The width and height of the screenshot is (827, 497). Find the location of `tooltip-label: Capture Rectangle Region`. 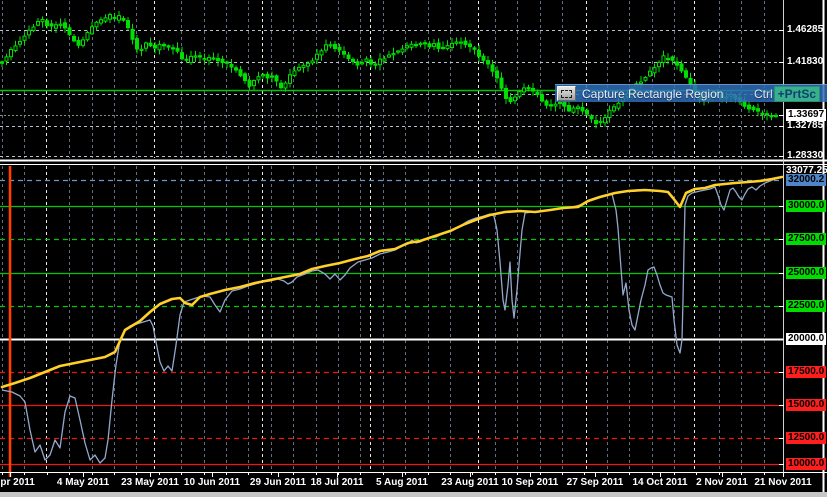

tooltip-label: Capture Rectangle Region is located at coordinates (653, 93).